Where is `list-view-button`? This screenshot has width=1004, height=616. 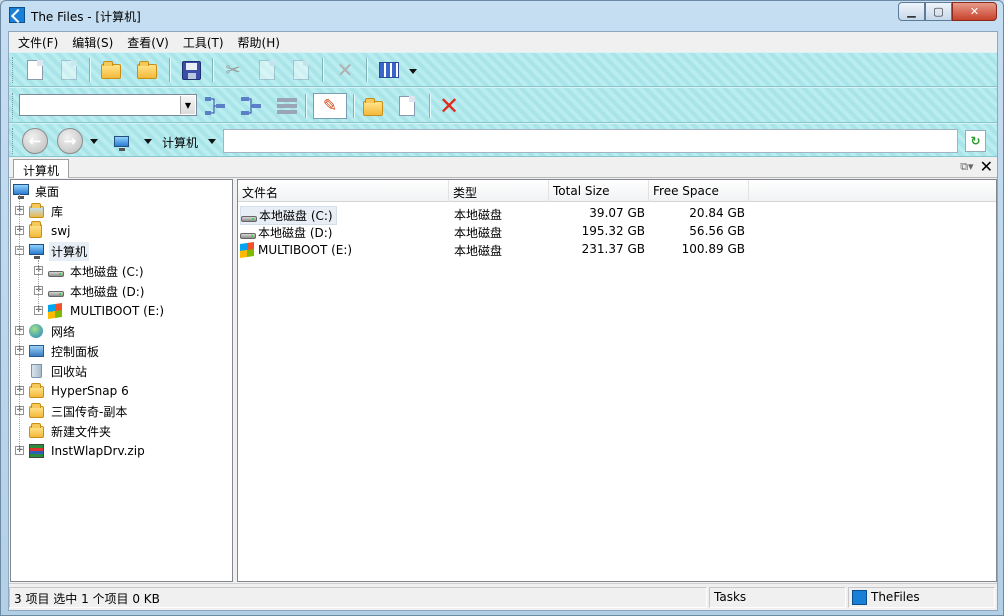
list-view-button is located at coordinates (287, 106).